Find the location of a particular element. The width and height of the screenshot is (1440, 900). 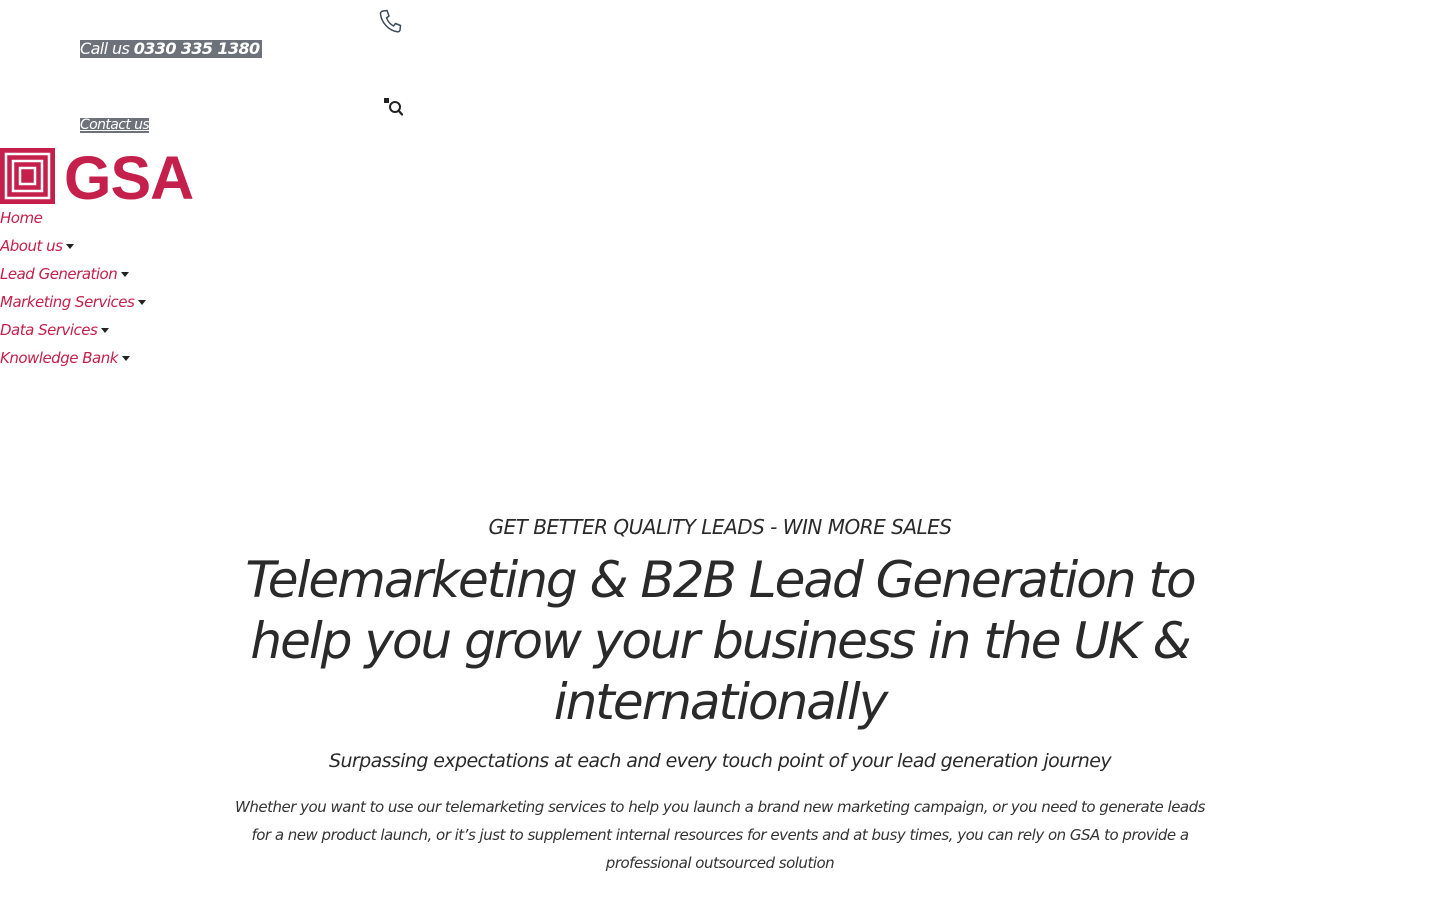

nav-item-data-services: Data Services is located at coordinates (73, 334).